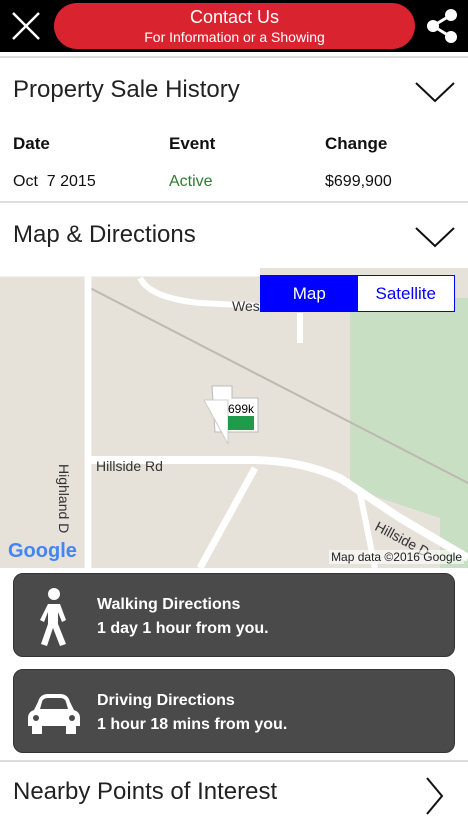 The width and height of the screenshot is (468, 824). Describe the element at coordinates (166, 700) in the screenshot. I see `driving-title: Driving Directions` at that location.